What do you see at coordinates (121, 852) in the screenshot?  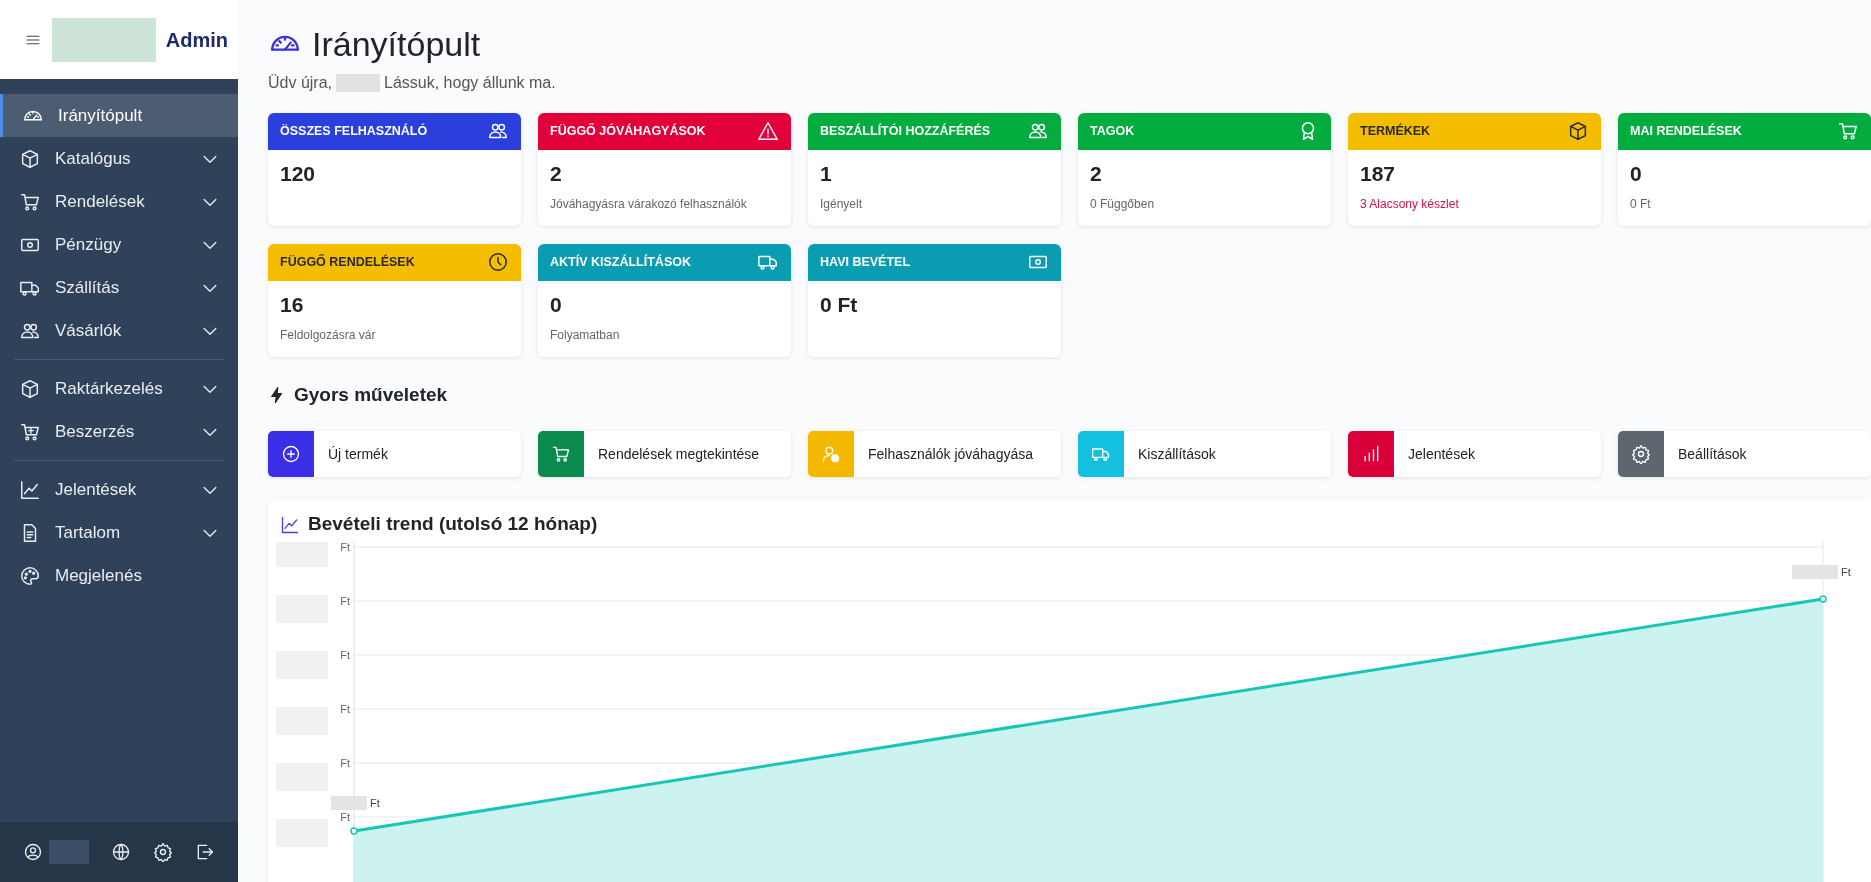 I see `globe-icon` at bounding box center [121, 852].